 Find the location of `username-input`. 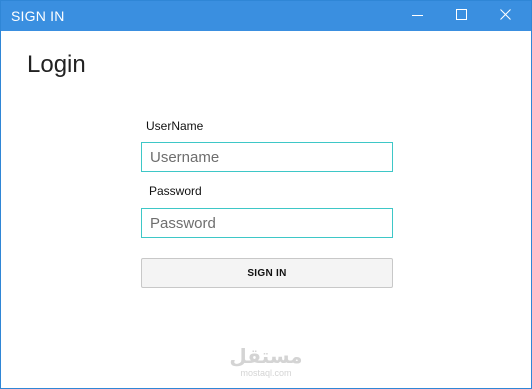

username-input is located at coordinates (267, 157).